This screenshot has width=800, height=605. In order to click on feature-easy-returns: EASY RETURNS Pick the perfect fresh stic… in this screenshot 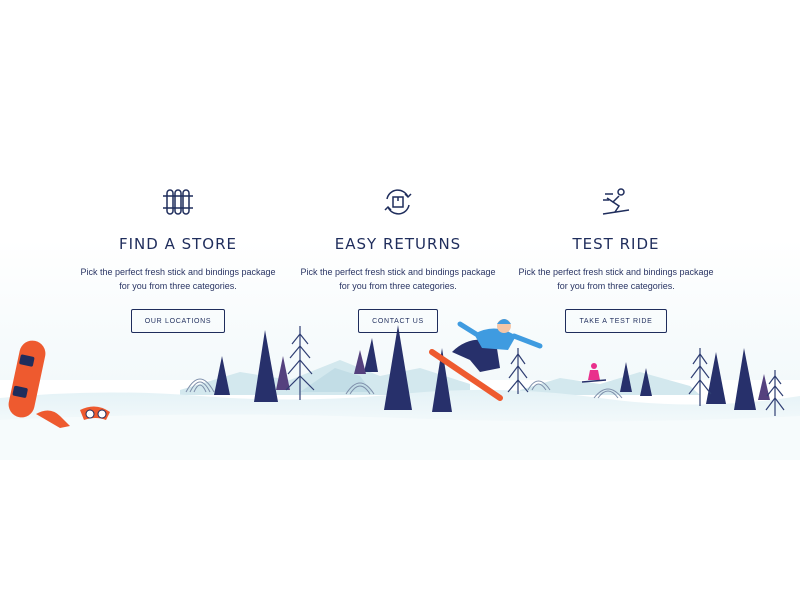, I will do `click(398, 256)`.